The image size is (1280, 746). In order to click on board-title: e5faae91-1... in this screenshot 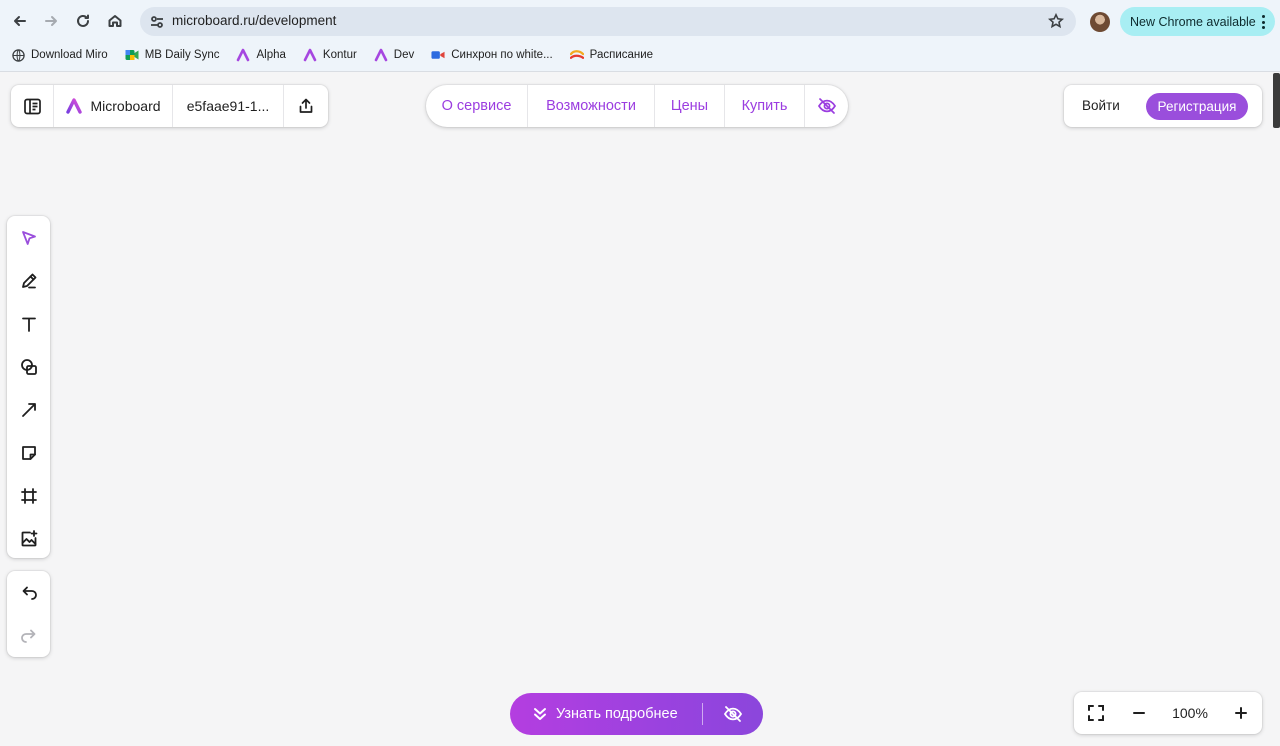, I will do `click(228, 106)`.